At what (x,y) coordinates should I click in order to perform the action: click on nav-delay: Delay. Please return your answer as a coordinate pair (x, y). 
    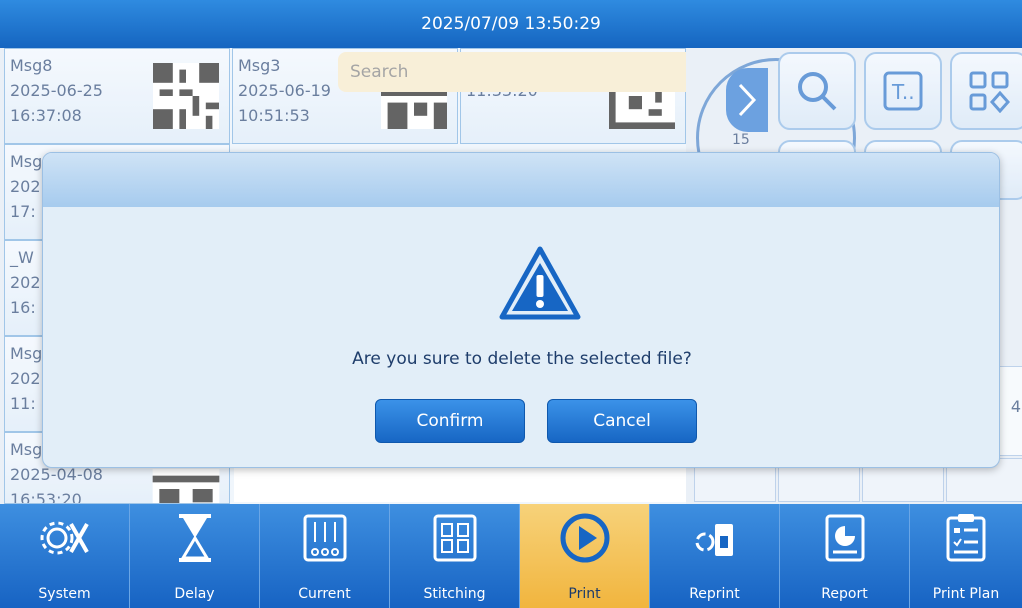
    Looking at the image, I should click on (195, 556).